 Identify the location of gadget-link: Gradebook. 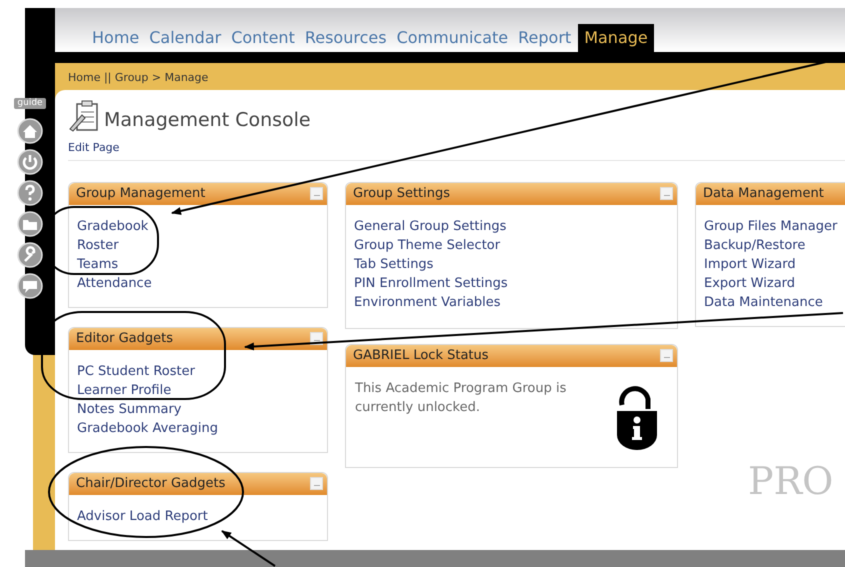
(112, 226).